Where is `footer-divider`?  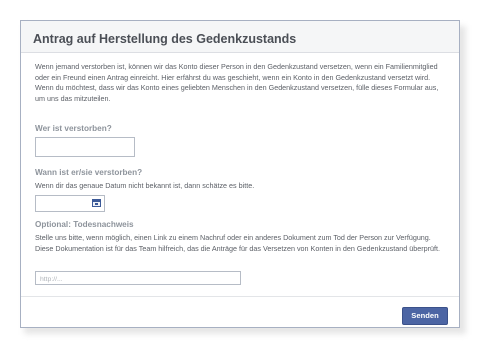
footer-divider is located at coordinates (240, 296).